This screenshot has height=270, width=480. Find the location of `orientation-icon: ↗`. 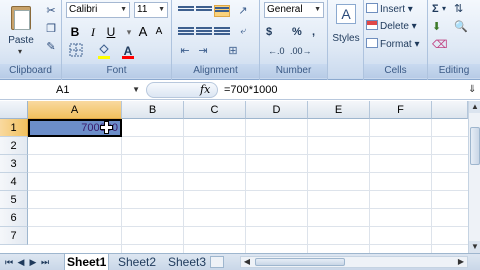

orientation-icon: ↗ is located at coordinates (243, 11).